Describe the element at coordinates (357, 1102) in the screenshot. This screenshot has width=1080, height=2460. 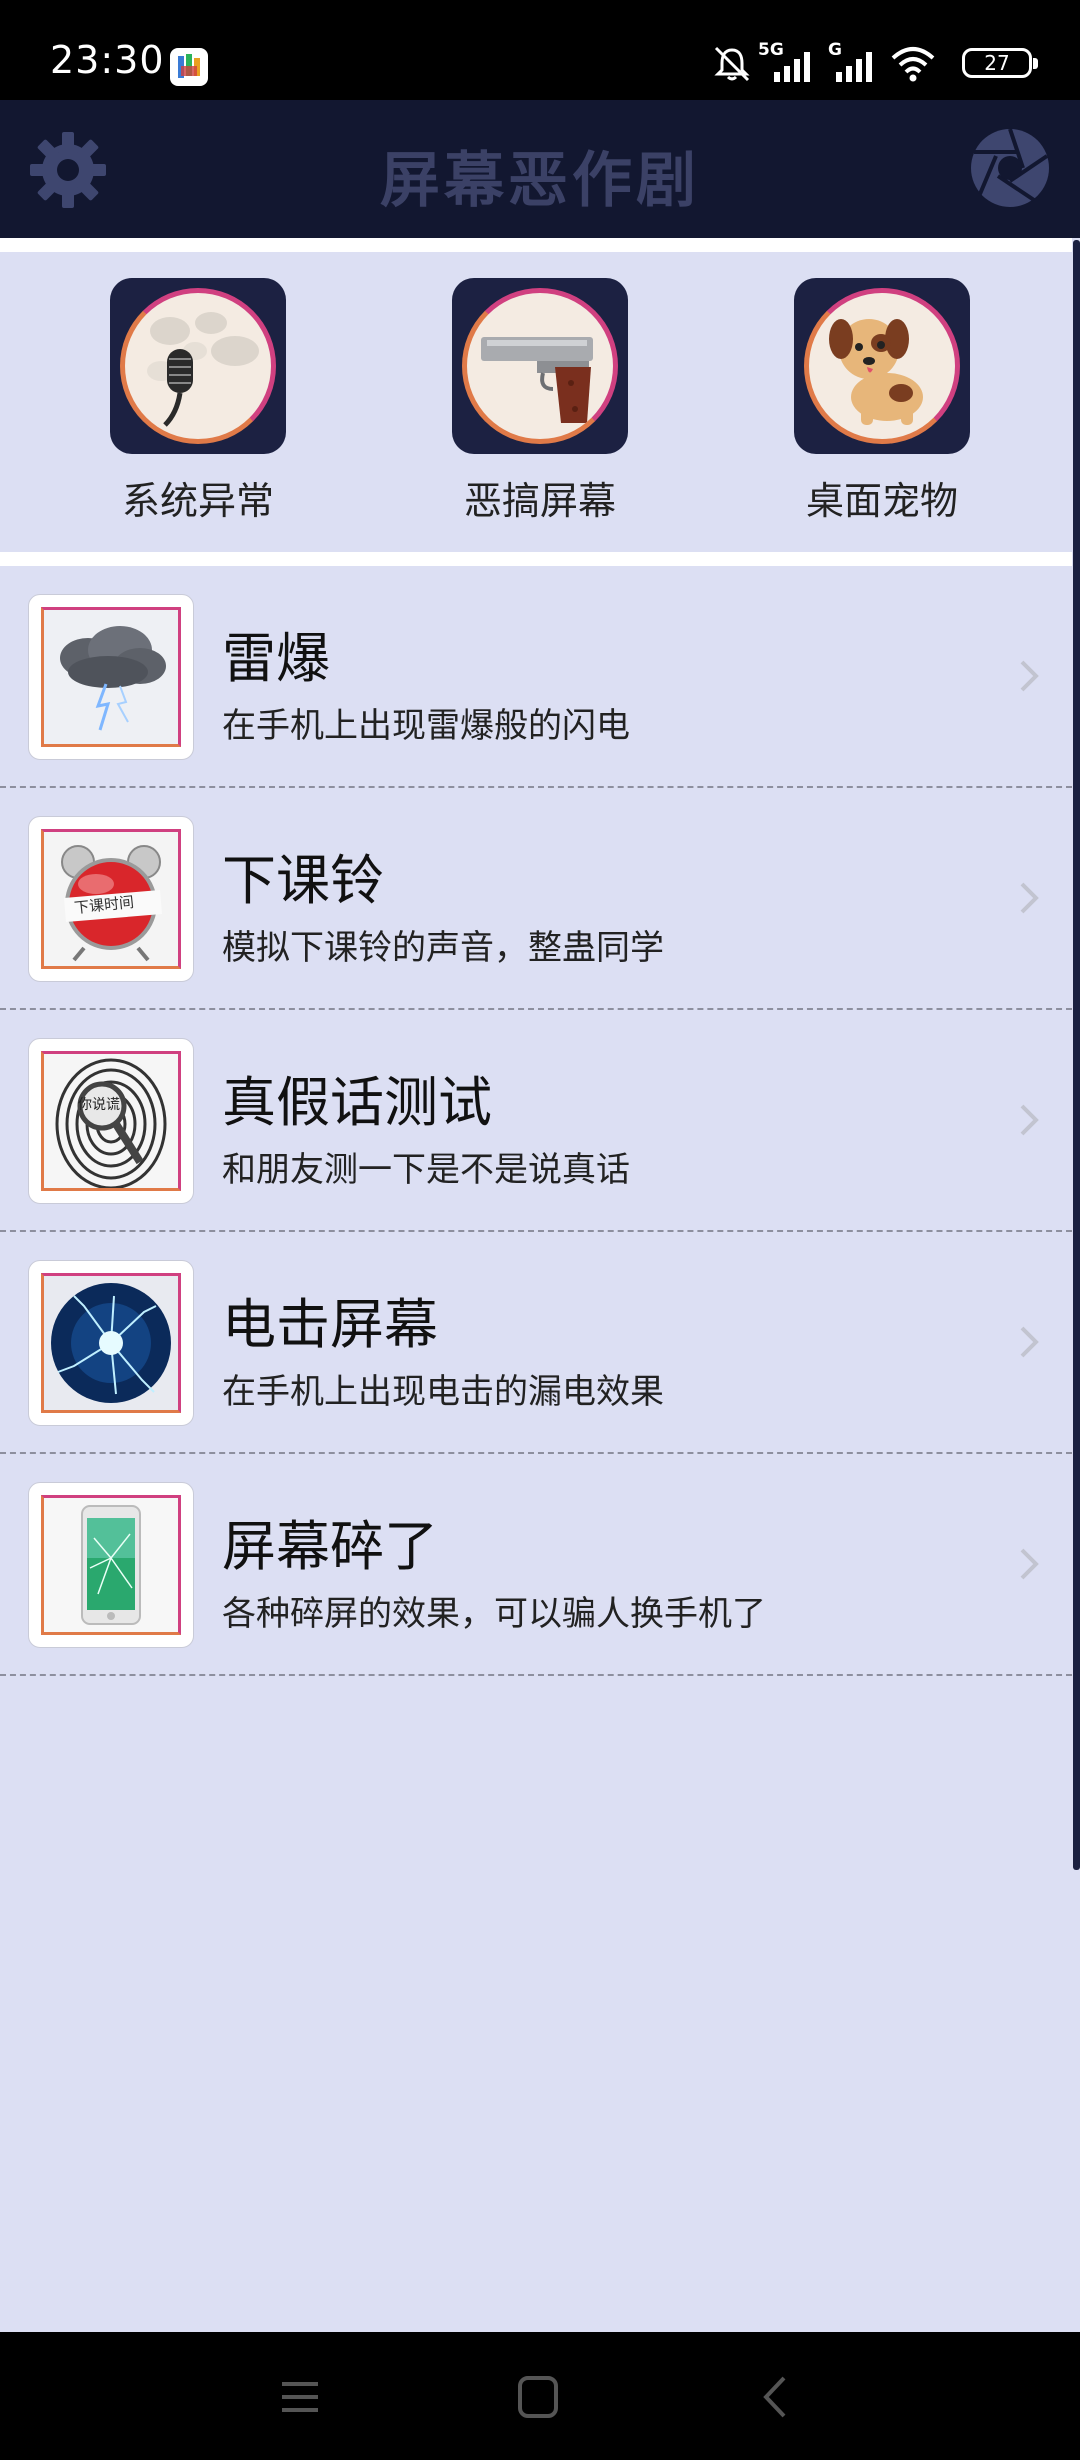
I see `list-item-title: 真假话测试` at that location.